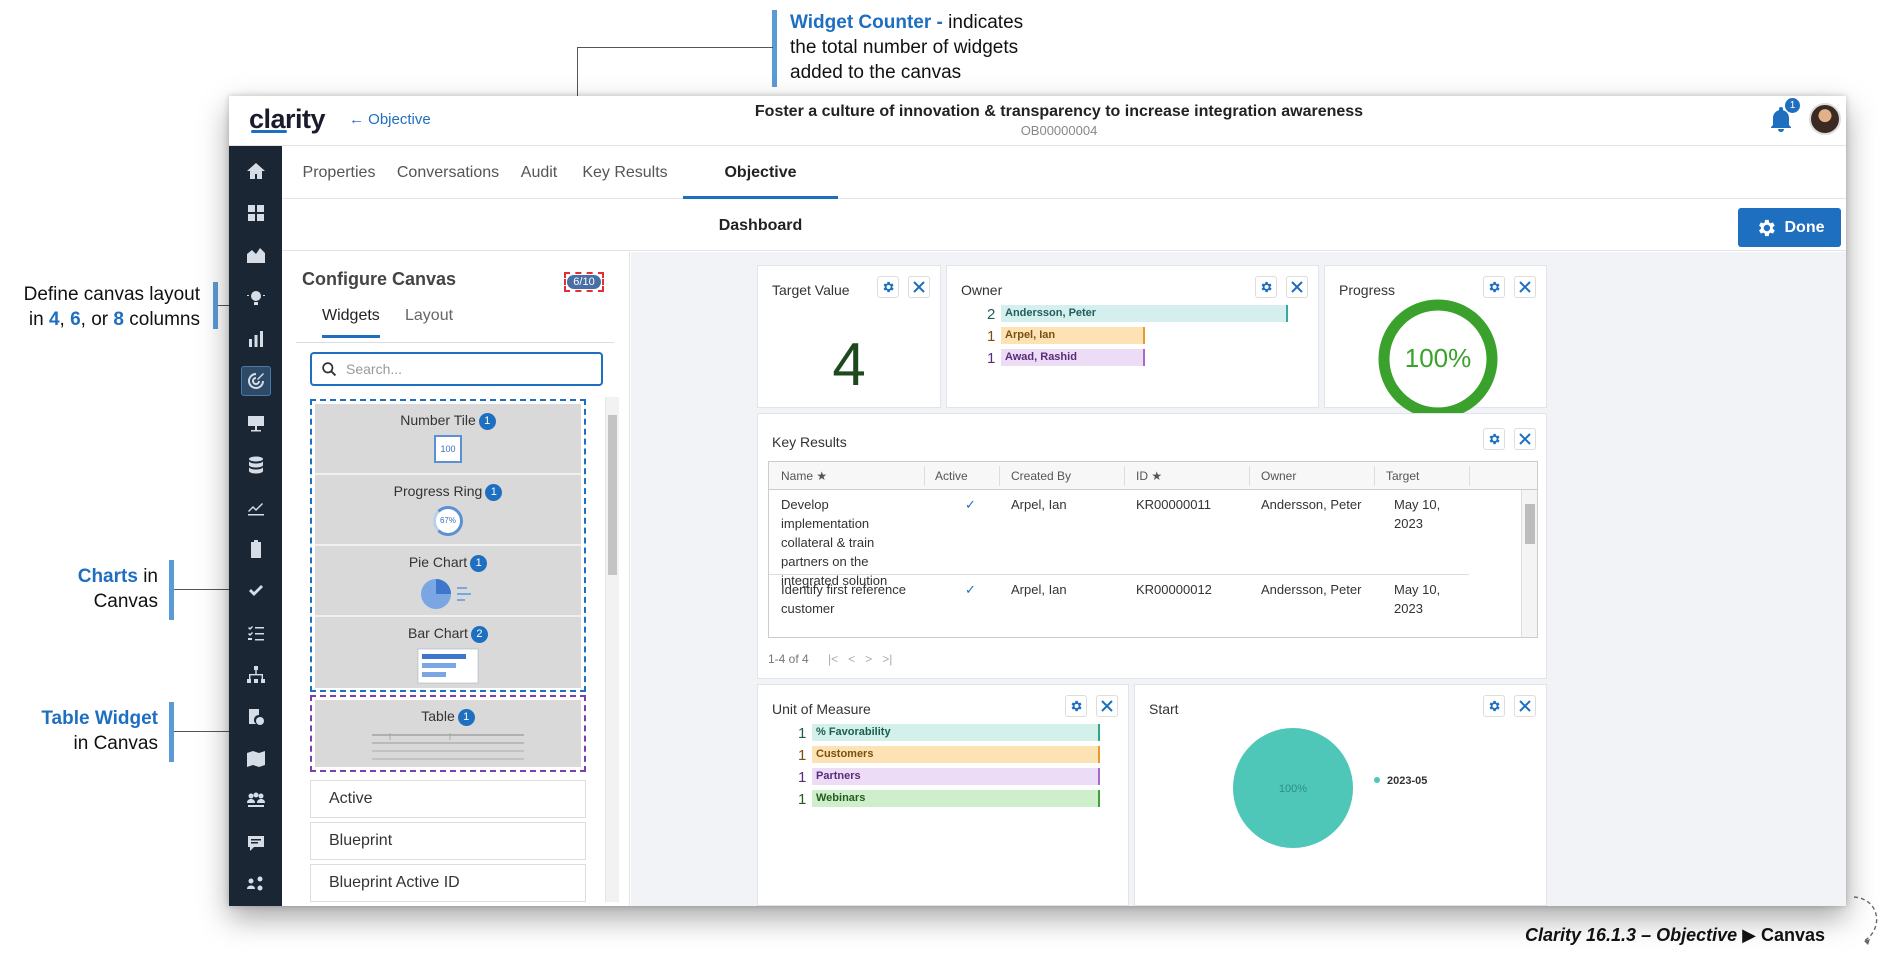 The height and width of the screenshot is (967, 1902). I want to click on trend-line-icon, so click(256, 507).